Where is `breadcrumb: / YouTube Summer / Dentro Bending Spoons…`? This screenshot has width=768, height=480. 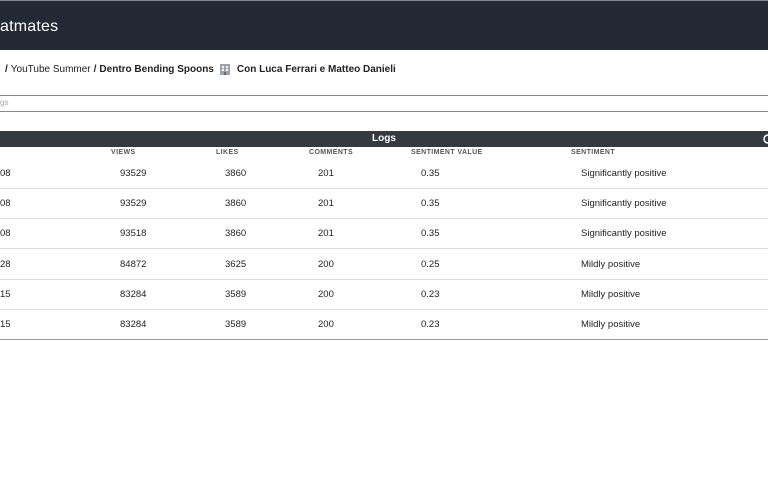
breadcrumb: / YouTube Summer / Dentro Bending Spoons… is located at coordinates (199, 69).